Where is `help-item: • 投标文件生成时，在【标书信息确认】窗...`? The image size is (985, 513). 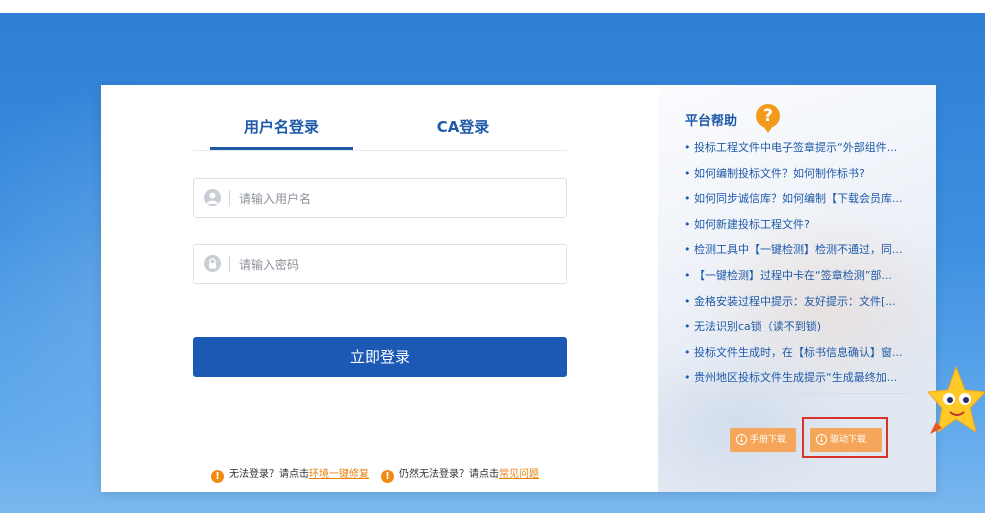
help-item: • 投标文件生成时，在【标书信息确认】窗... is located at coordinates (804, 356).